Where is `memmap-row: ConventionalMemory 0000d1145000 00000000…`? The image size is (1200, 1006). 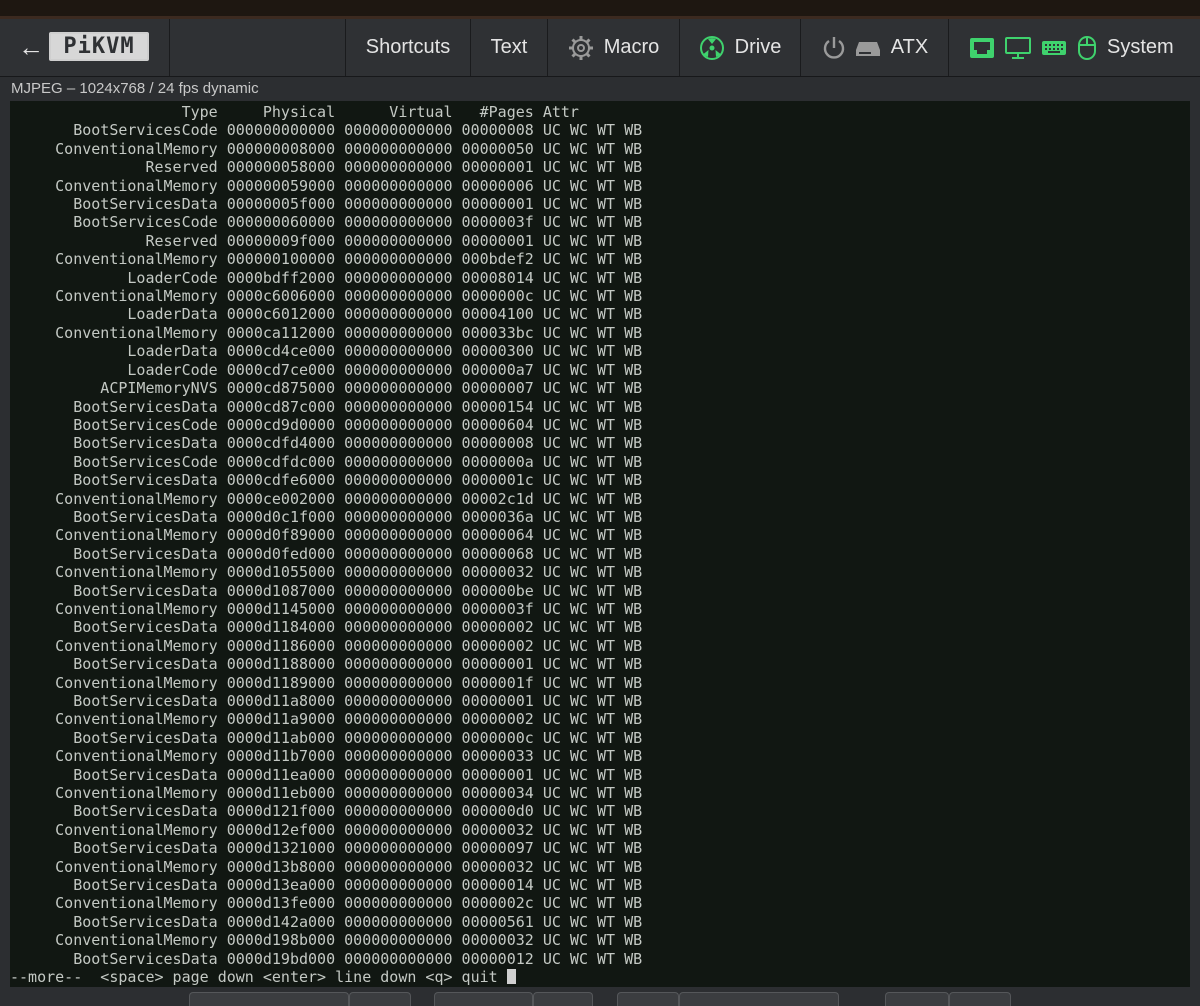 memmap-row: ConventionalMemory 0000d1145000 00000000… is located at coordinates (349, 608).